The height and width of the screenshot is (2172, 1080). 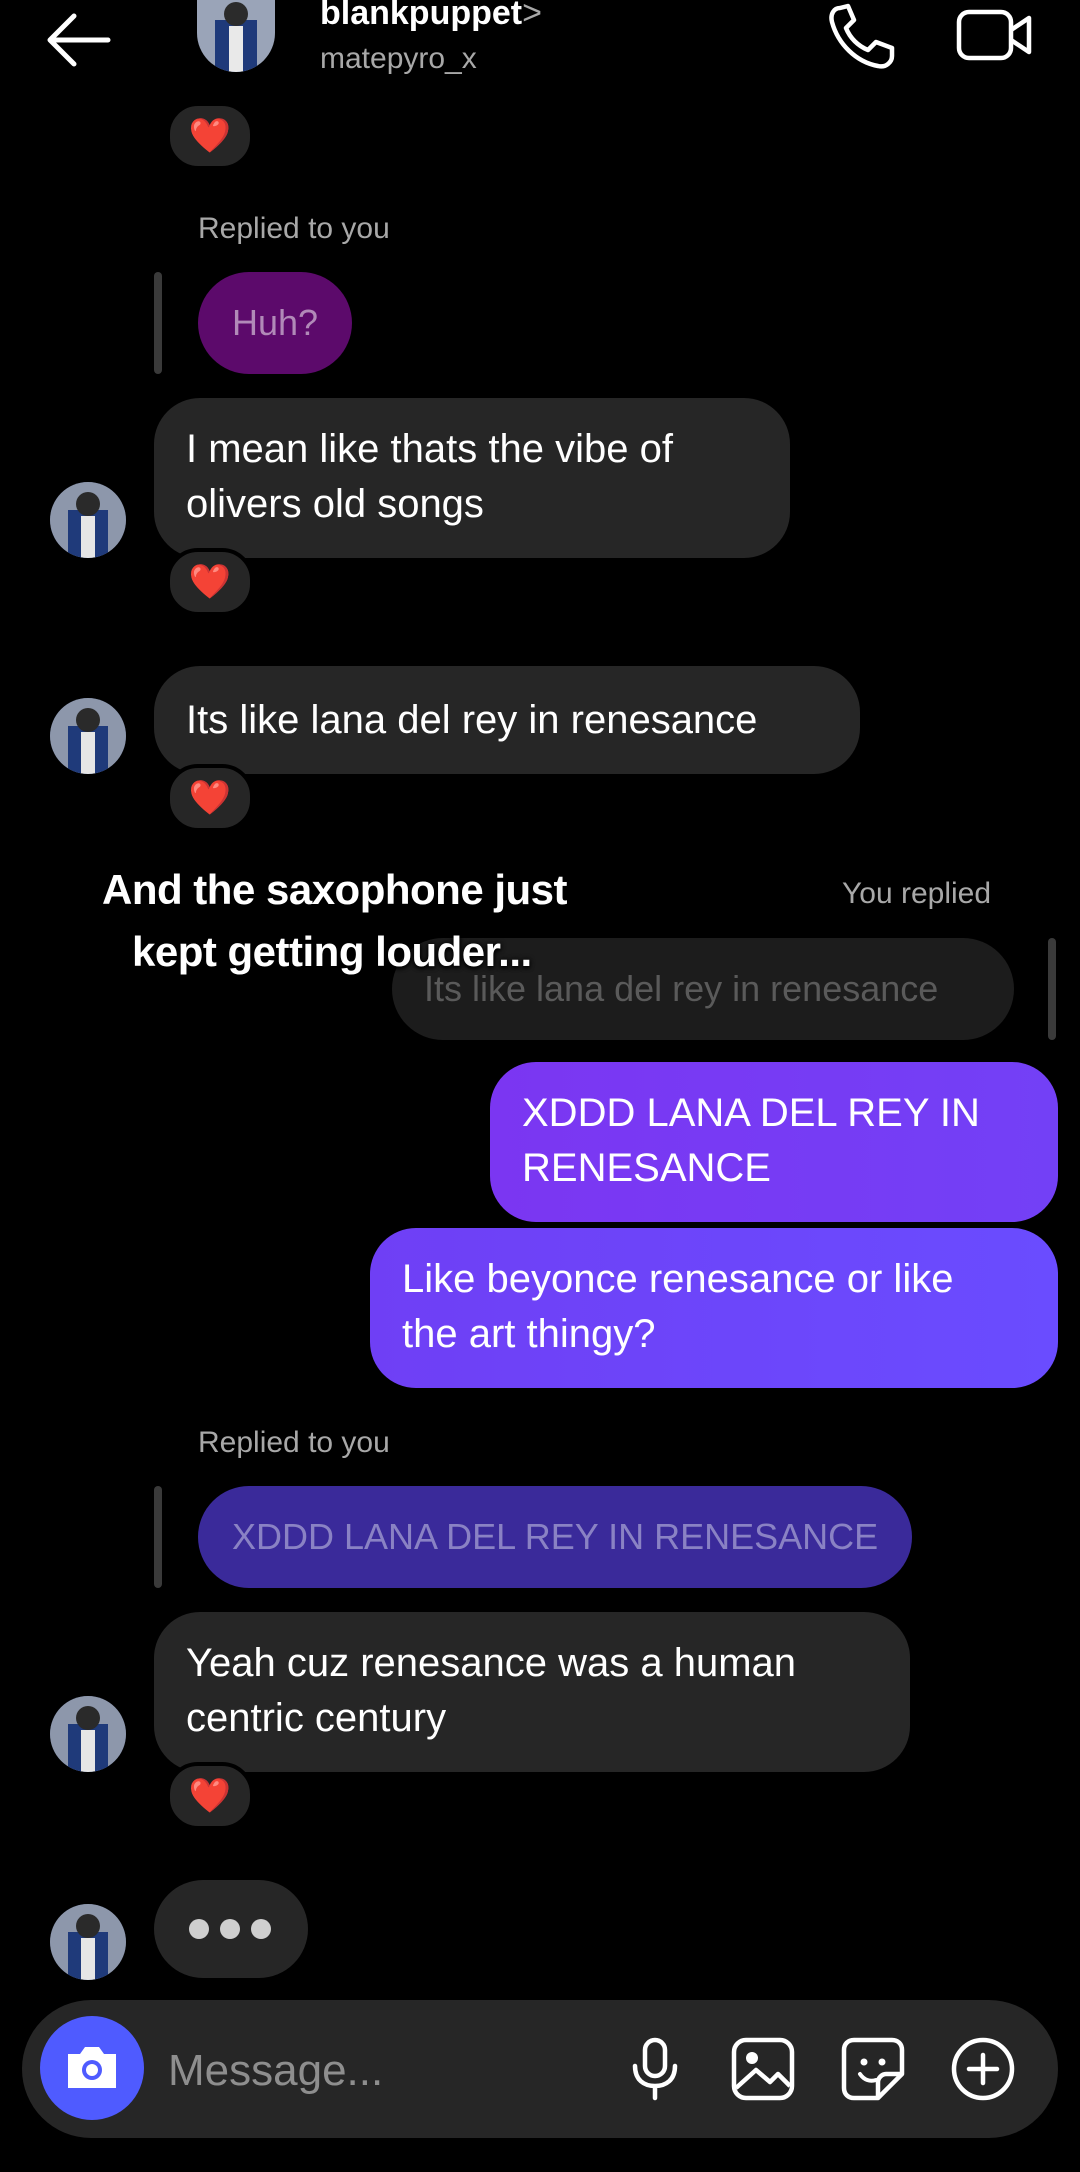 I want to click on quoted-message: Huh?, so click(x=275, y=323).